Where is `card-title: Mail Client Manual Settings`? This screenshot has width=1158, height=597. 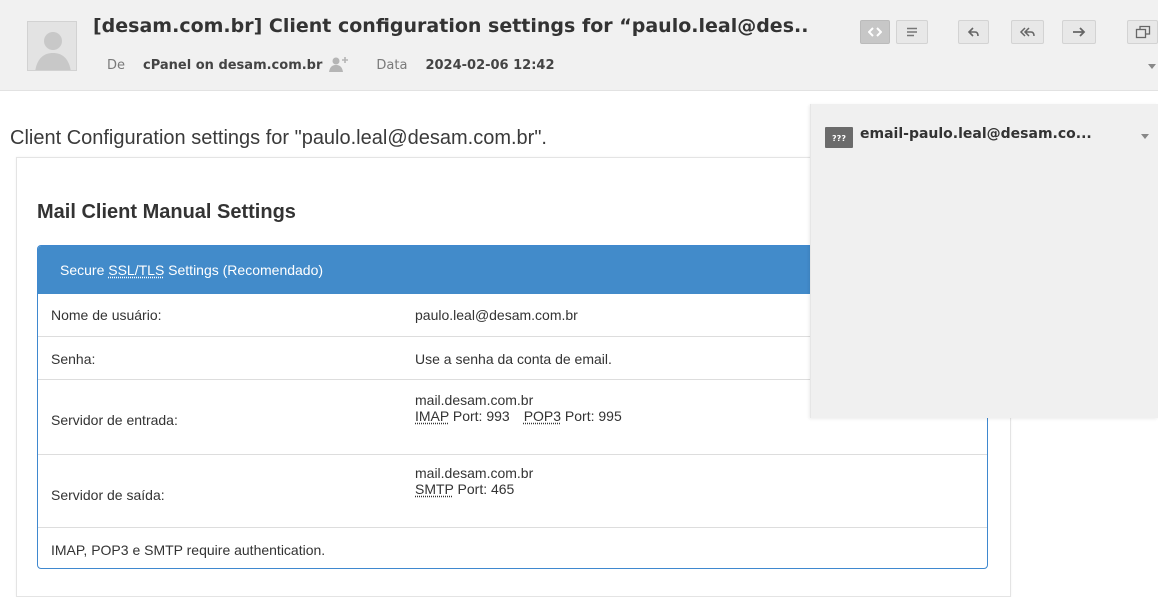
card-title: Mail Client Manual Settings is located at coordinates (166, 212).